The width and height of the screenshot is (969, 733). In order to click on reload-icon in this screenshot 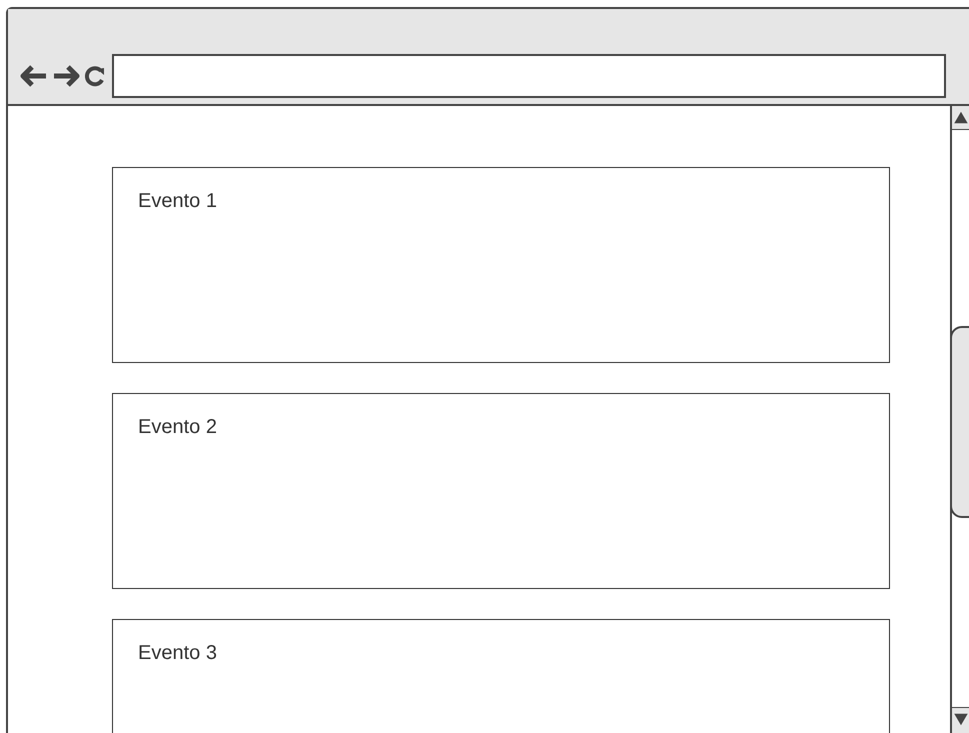, I will do `click(95, 76)`.